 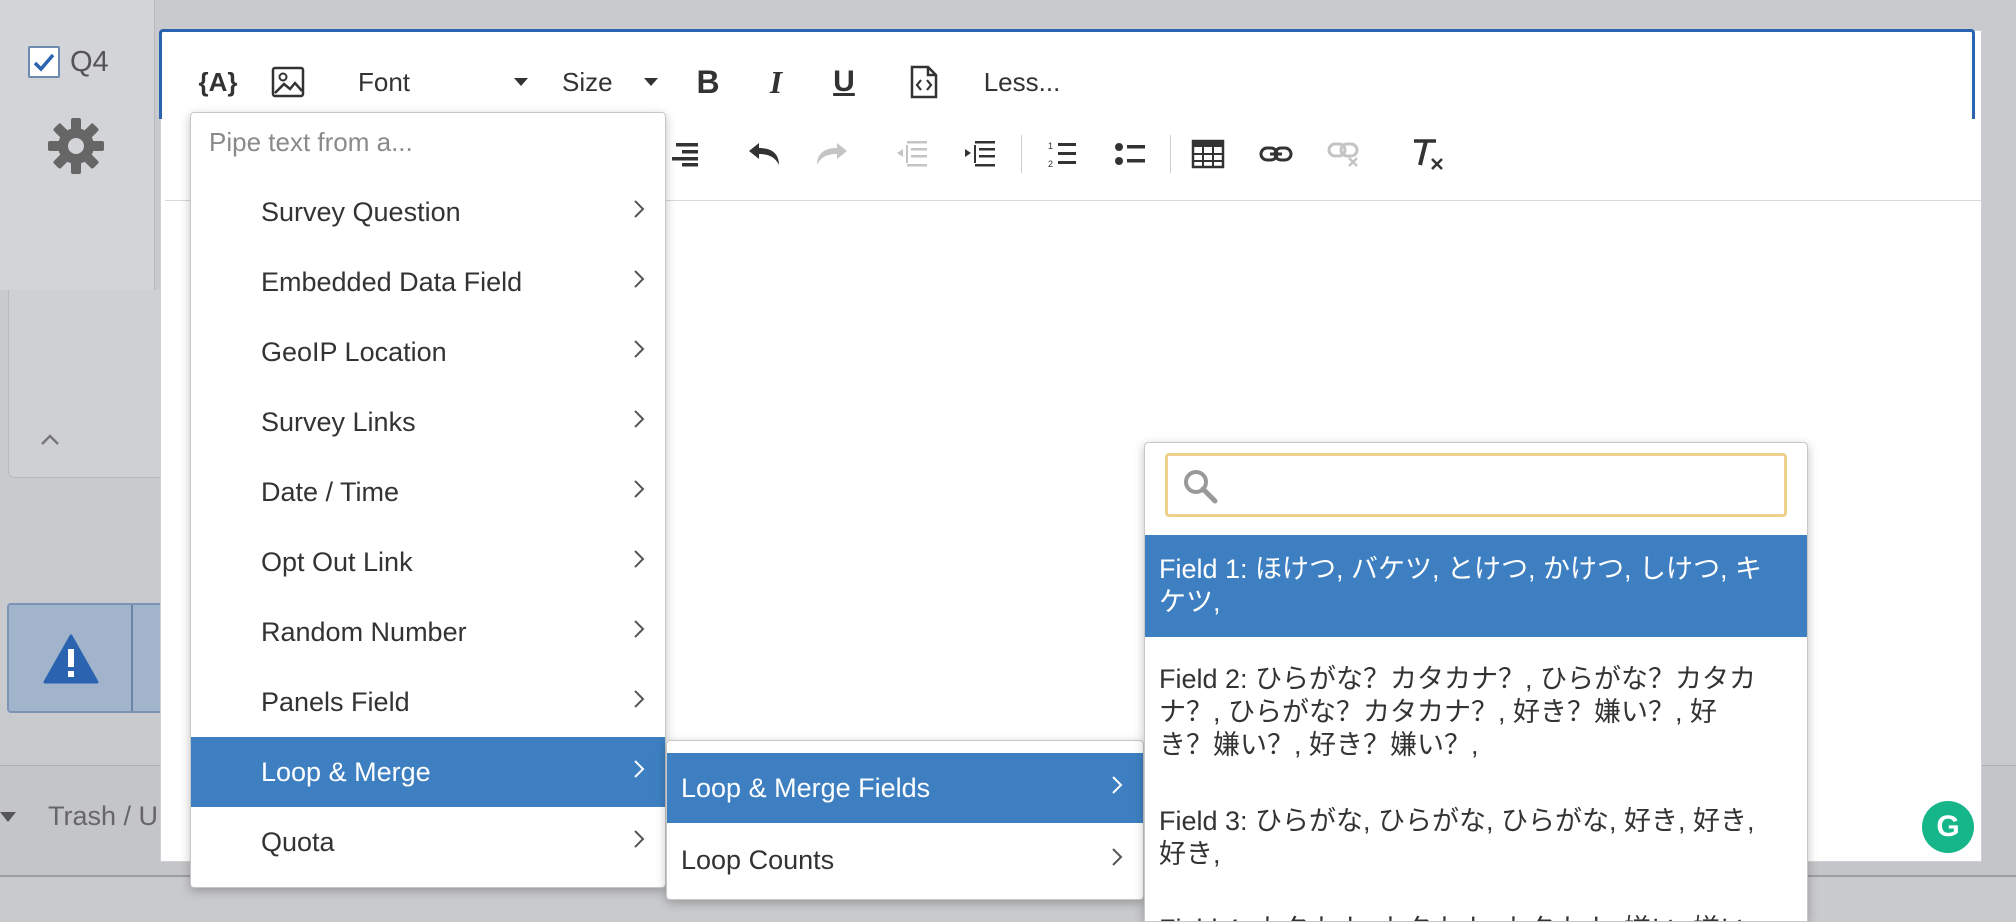 I want to click on redo-button, so click(x=832, y=154).